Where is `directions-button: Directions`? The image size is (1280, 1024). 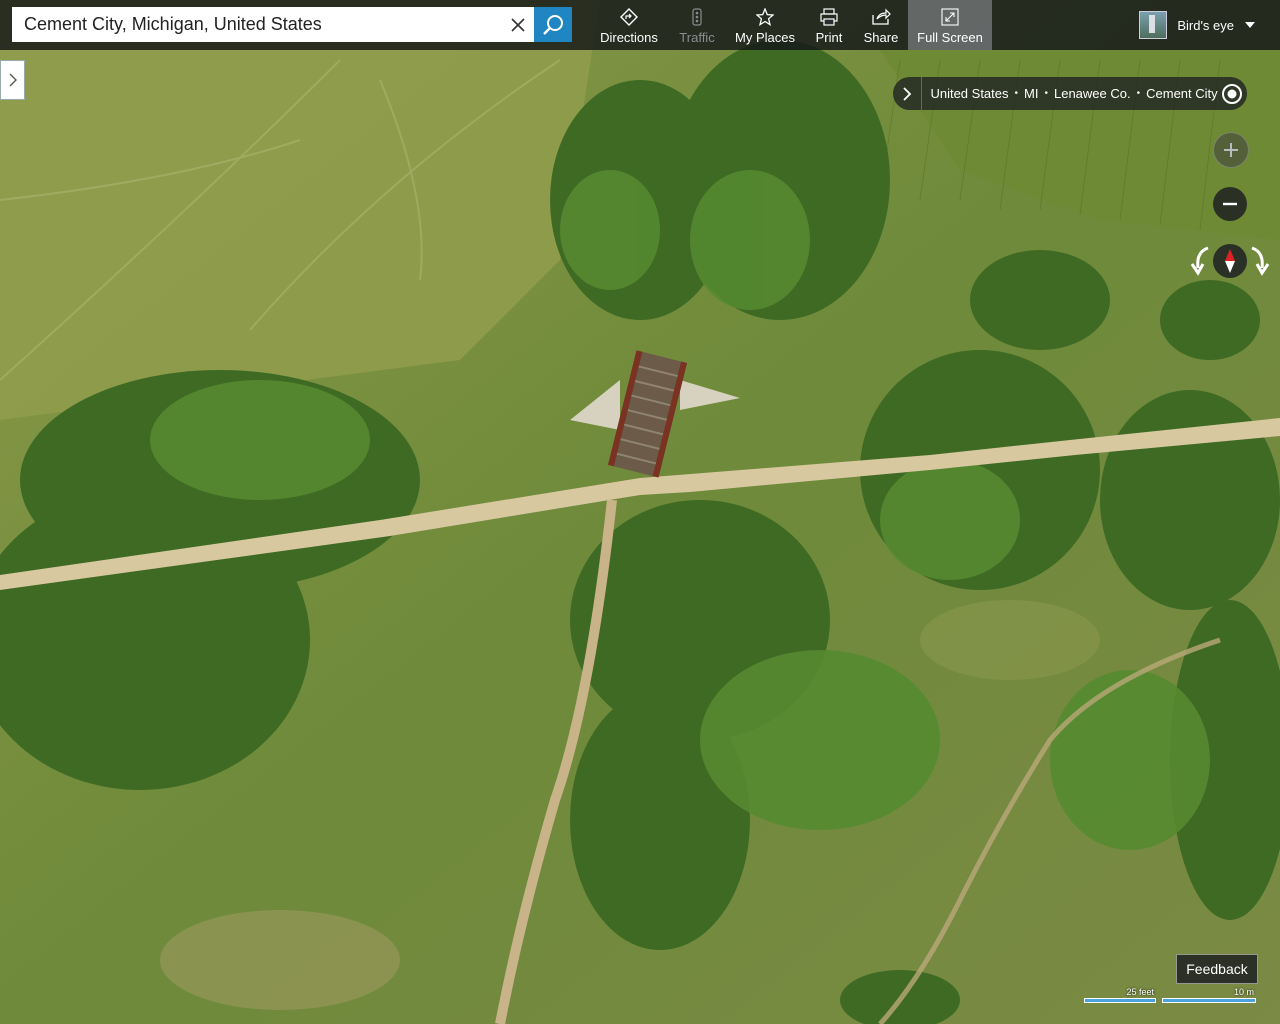
directions-button: Directions is located at coordinates (629, 25).